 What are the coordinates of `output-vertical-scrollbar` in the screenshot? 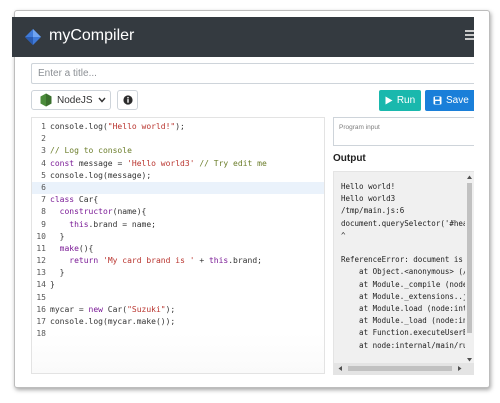 It's located at (469, 268).